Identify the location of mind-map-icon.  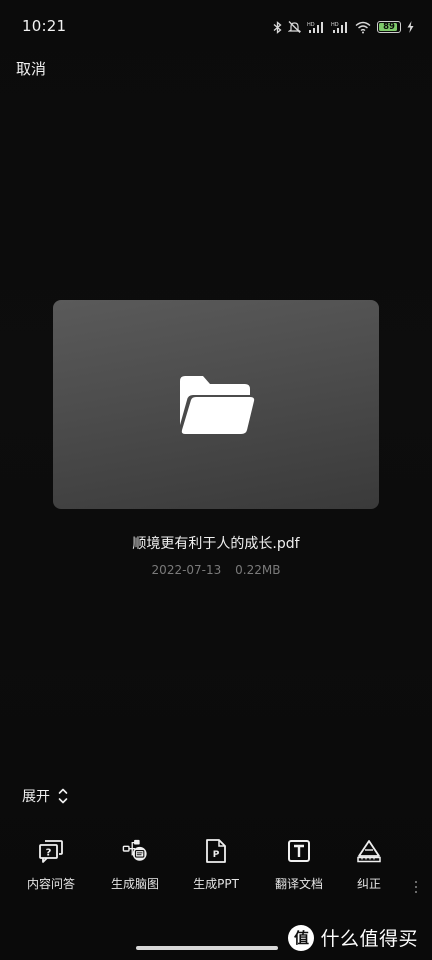
(135, 851).